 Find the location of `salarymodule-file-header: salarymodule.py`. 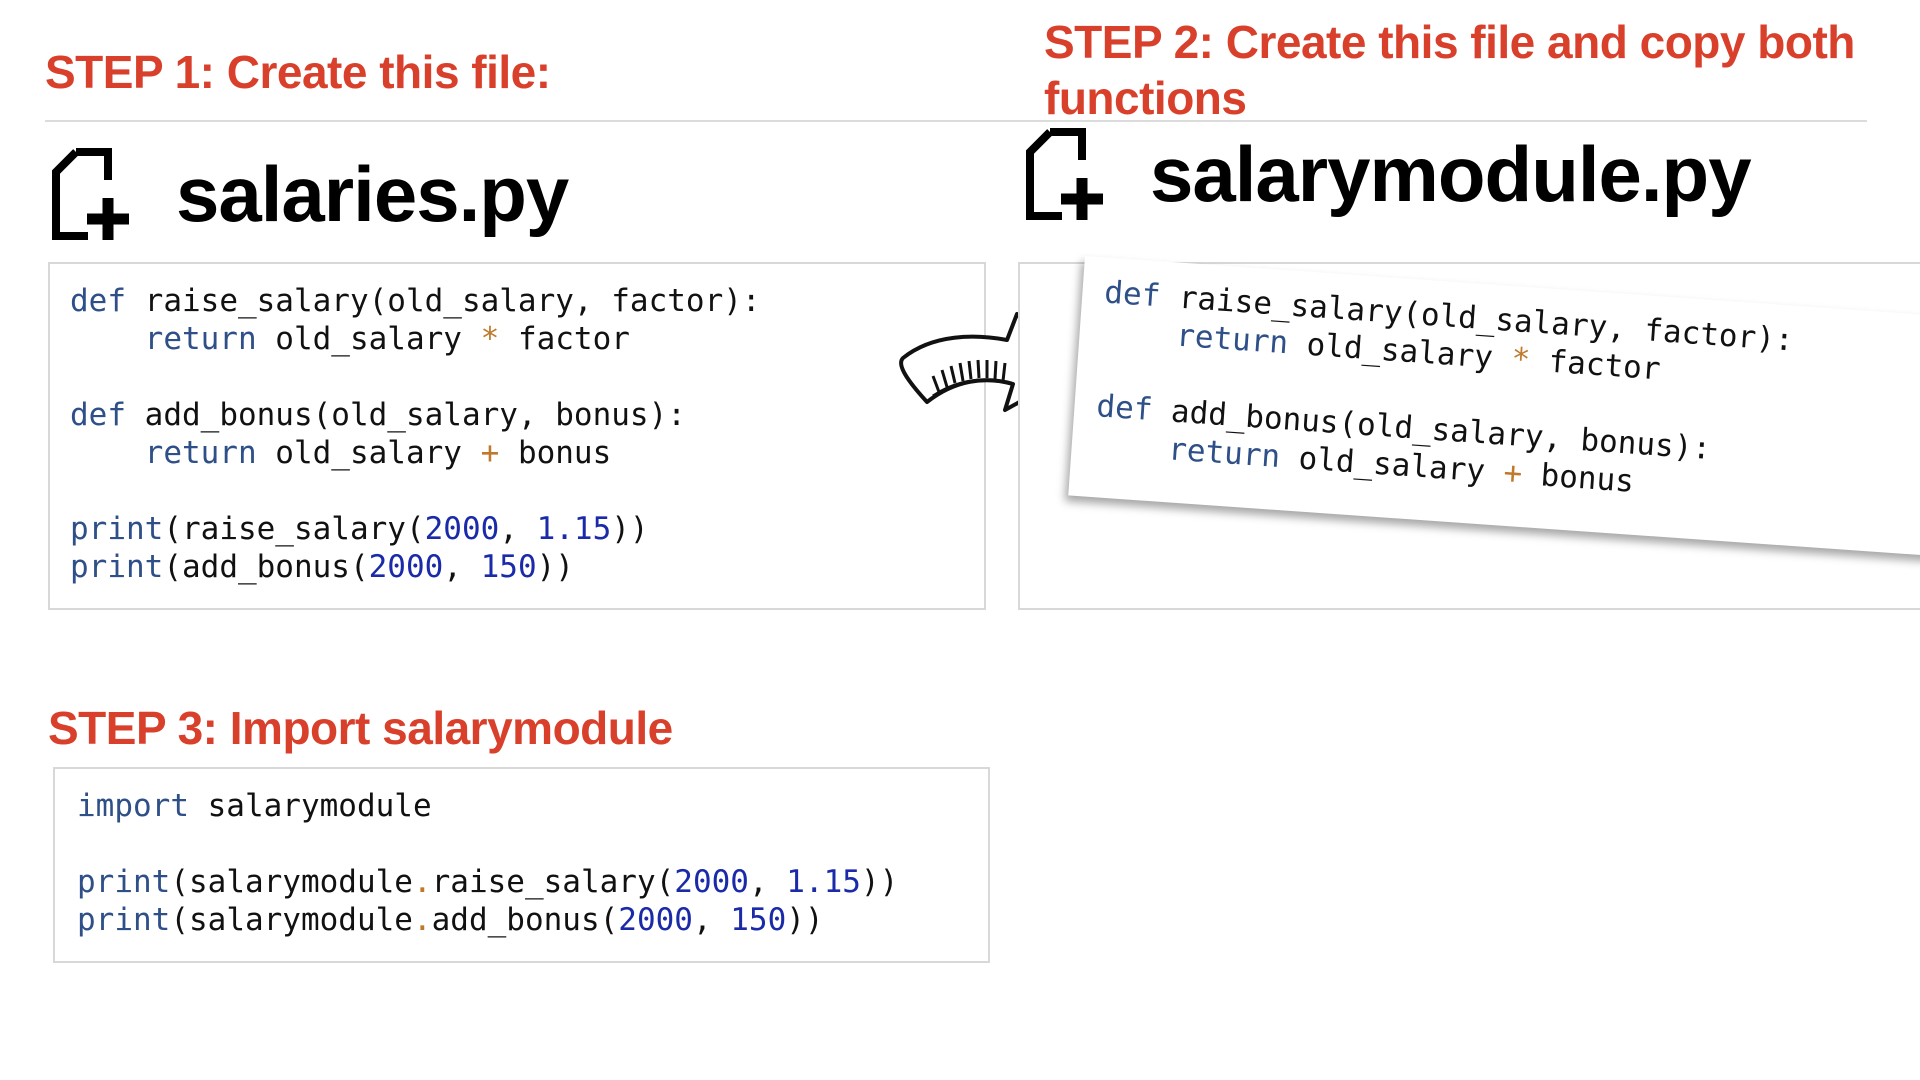

salarymodule-file-header: salarymodule.py is located at coordinates (1387, 174).